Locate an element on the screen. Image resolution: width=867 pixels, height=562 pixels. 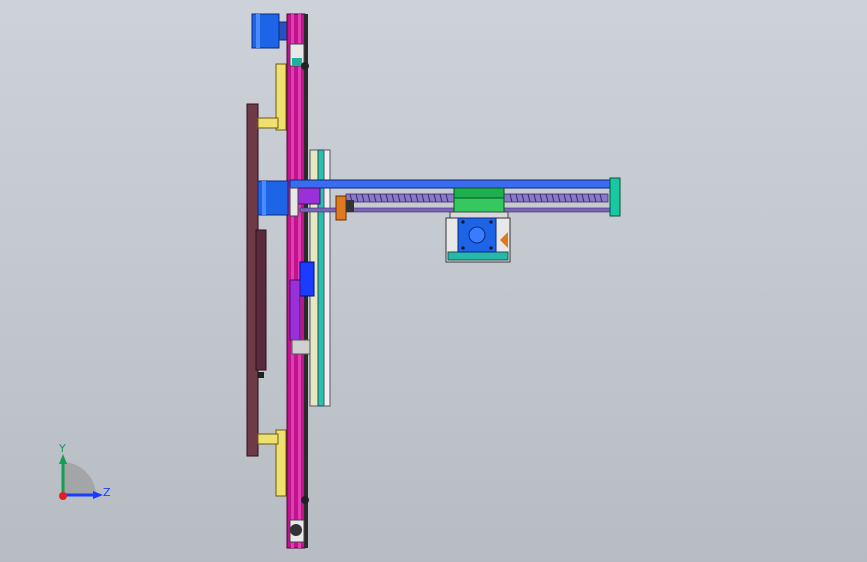
y-axis-label: Y is located at coordinates (62, 448).